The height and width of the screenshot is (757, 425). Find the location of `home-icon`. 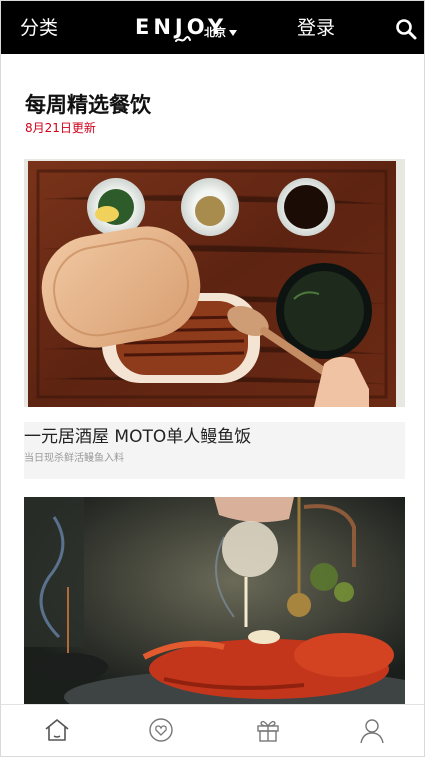

home-icon is located at coordinates (57, 730).